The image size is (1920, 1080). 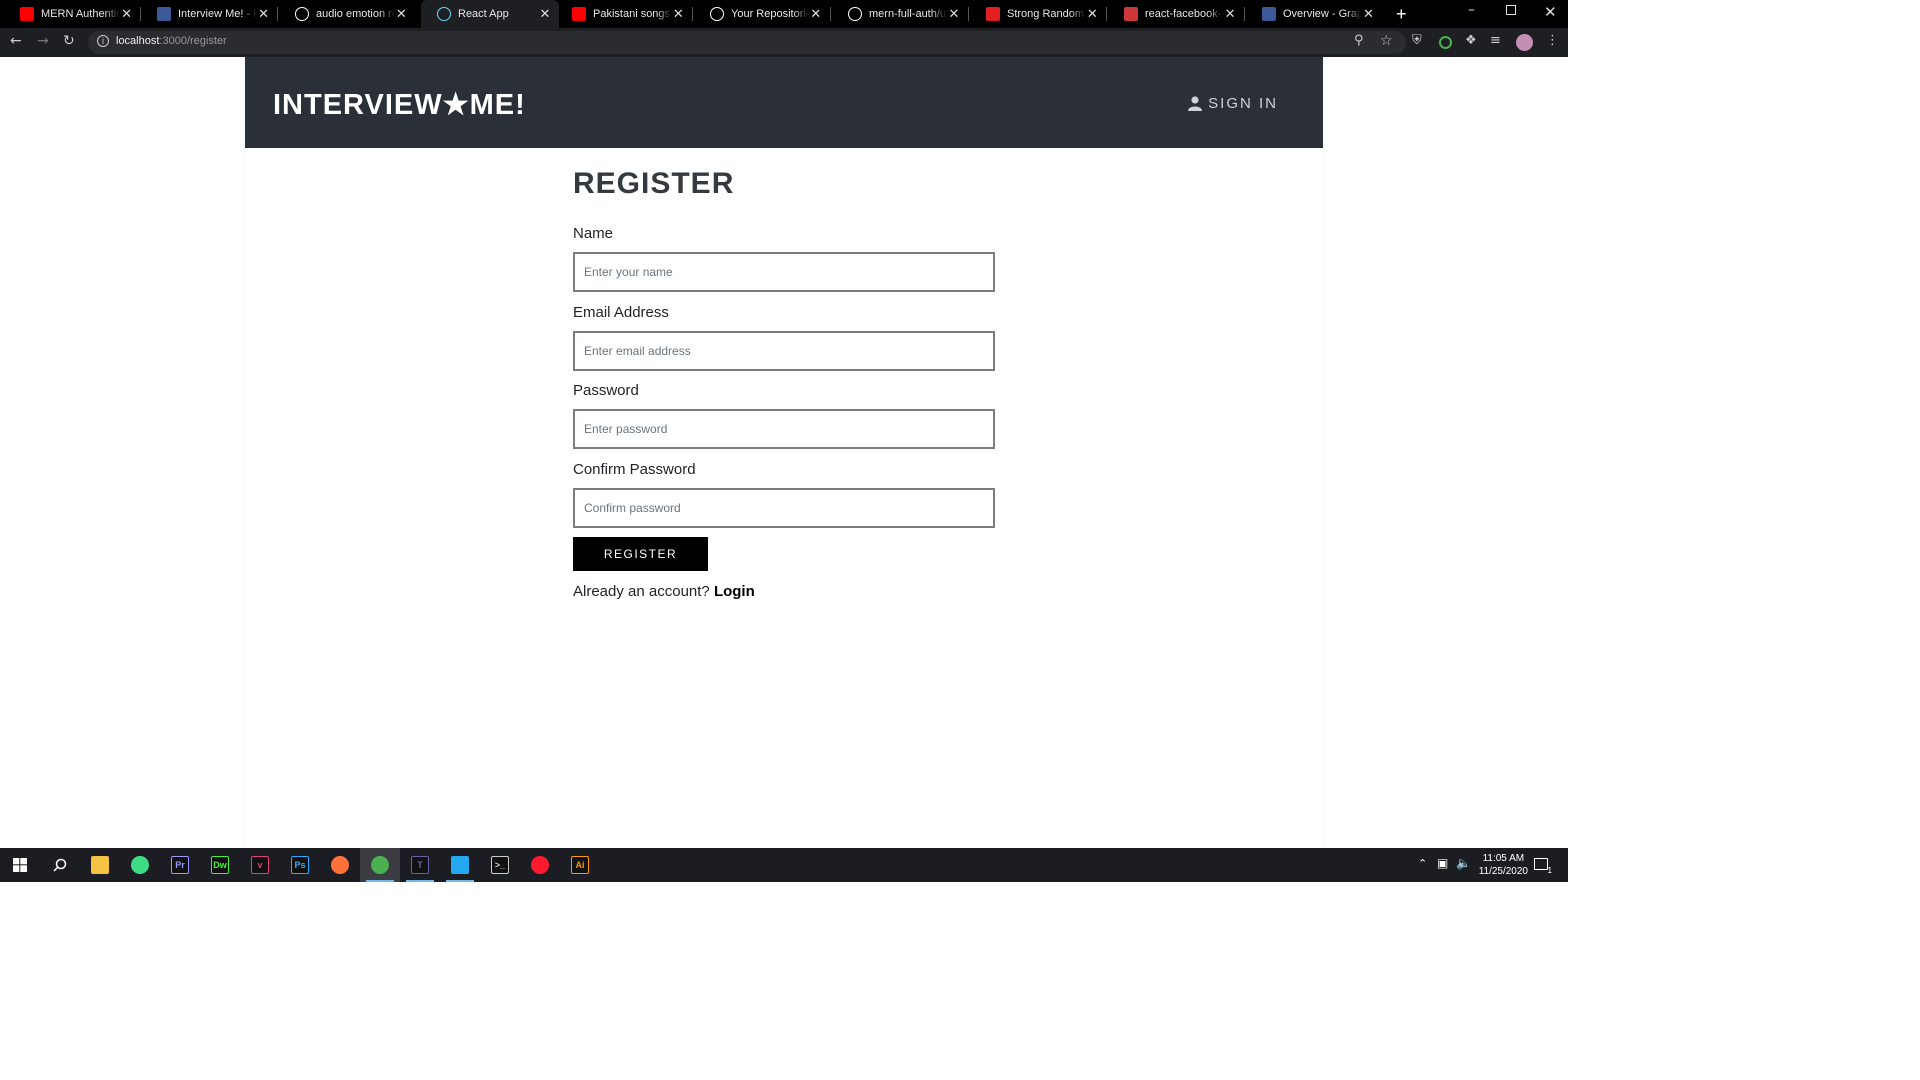 I want to click on back-arrow-icon: ←, so click(x=16, y=41).